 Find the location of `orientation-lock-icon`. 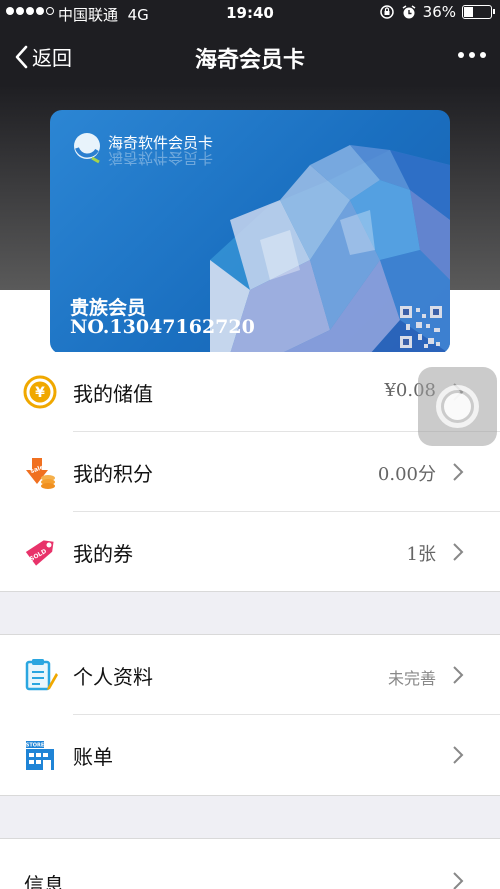

orientation-lock-icon is located at coordinates (386, 12).